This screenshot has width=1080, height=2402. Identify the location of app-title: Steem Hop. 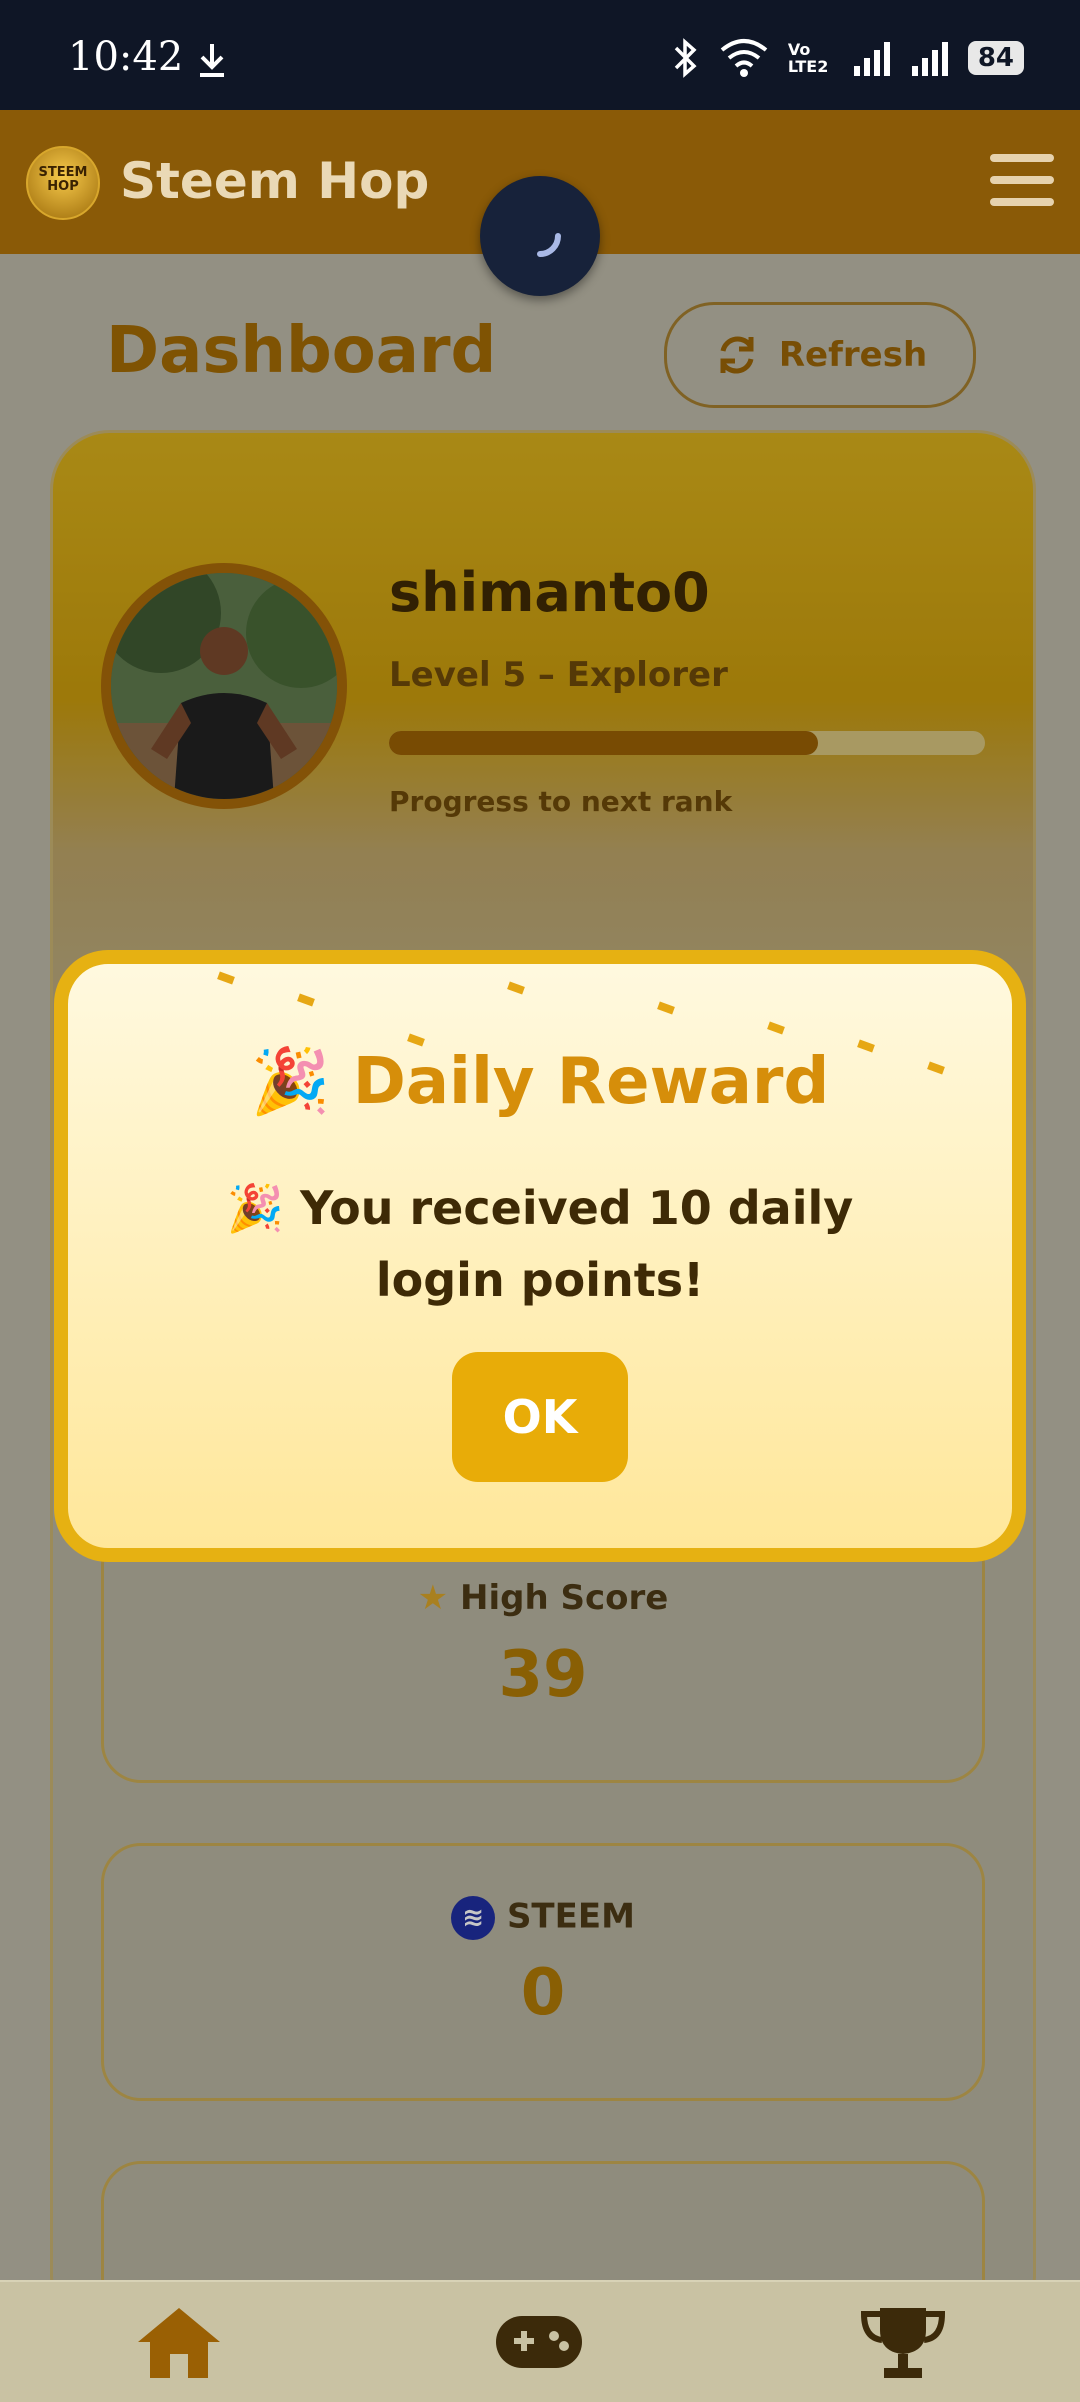
(275, 181).